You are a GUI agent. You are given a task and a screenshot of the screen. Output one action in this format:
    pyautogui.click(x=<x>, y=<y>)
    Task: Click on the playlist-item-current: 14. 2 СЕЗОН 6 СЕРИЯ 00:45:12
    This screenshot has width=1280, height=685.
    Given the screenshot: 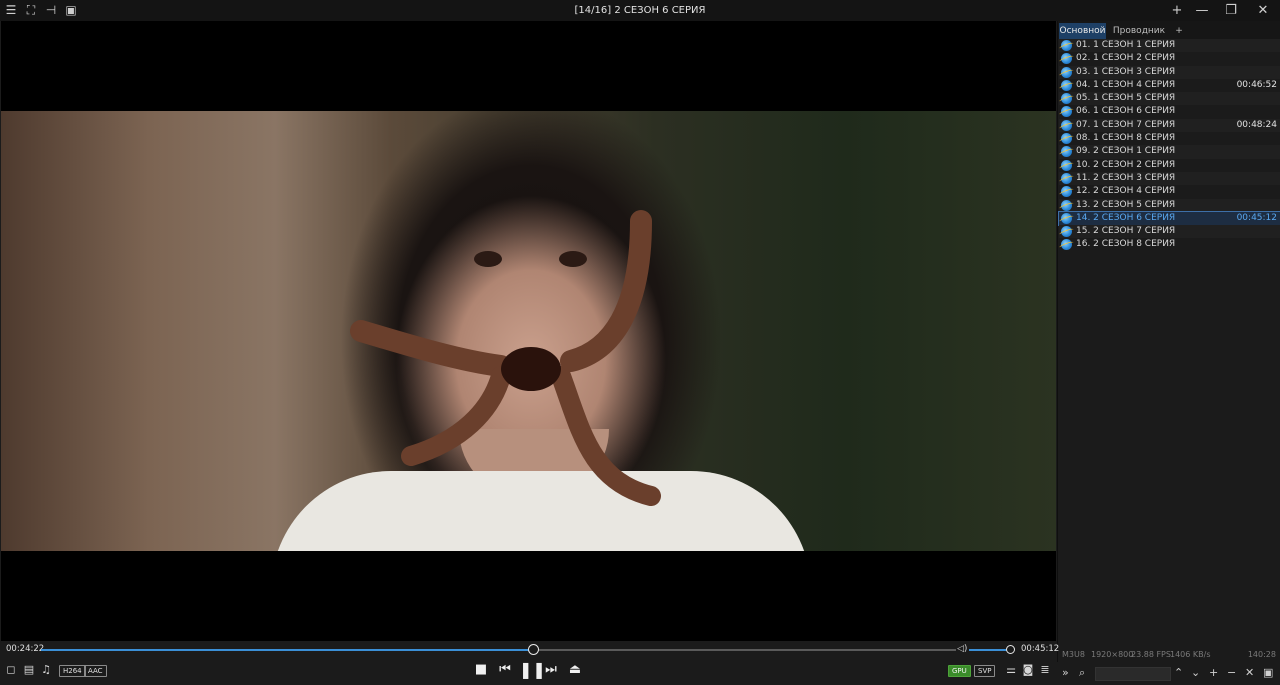 What is the action you would take?
    pyautogui.click(x=1169, y=218)
    